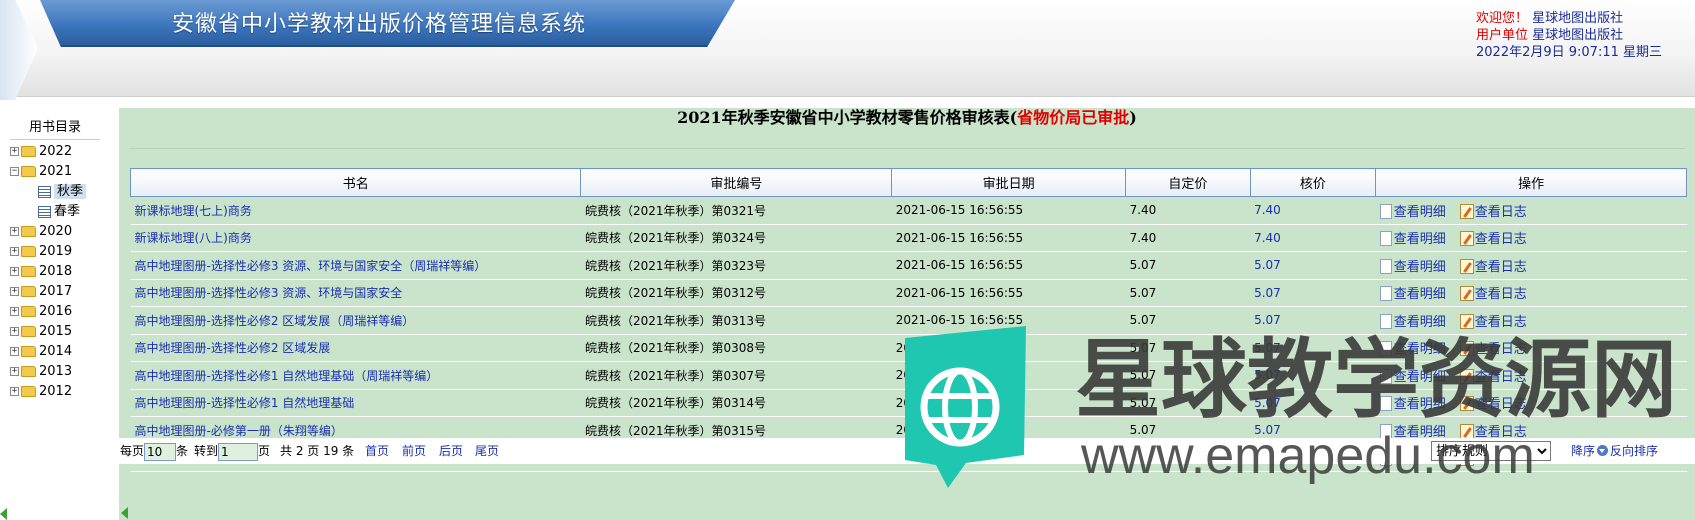  Describe the element at coordinates (48, 172) in the screenshot. I see `tree-node-year: − 2021` at that location.